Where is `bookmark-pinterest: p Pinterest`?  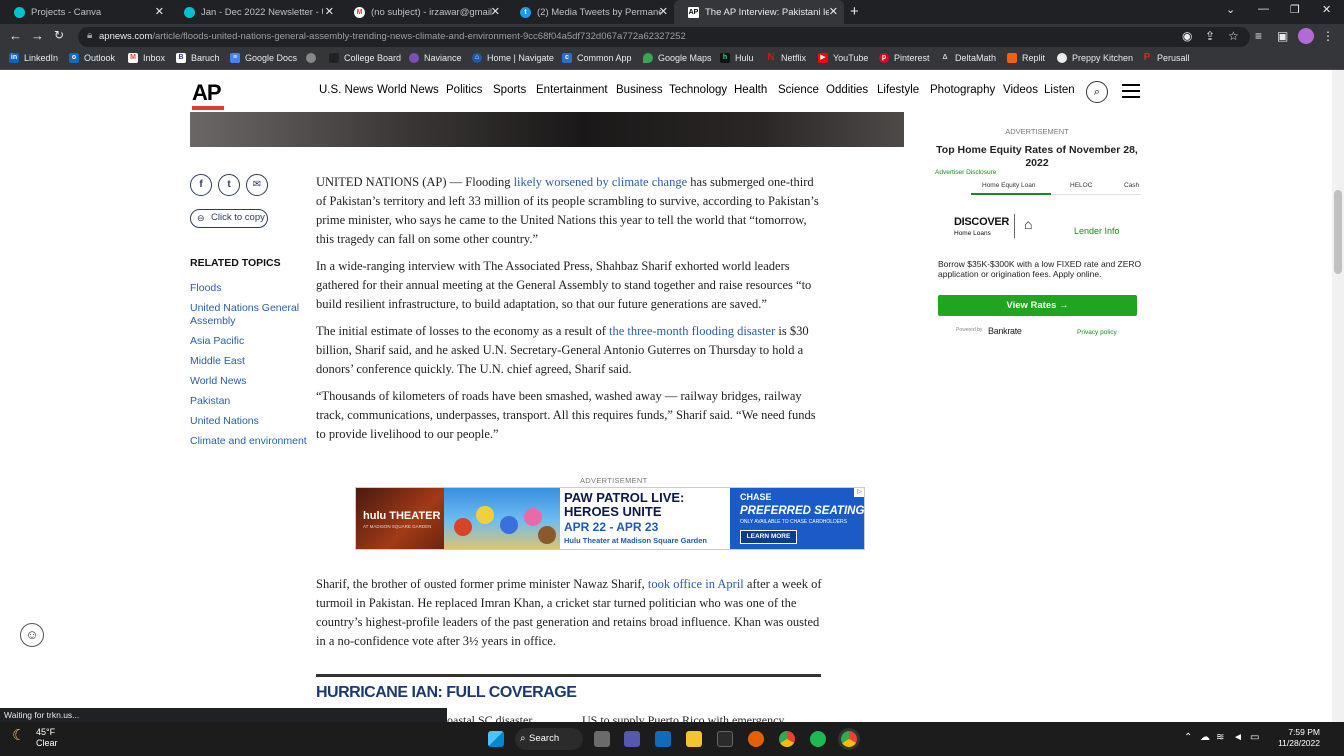
bookmark-pinterest: p Pinterest is located at coordinates (904, 58).